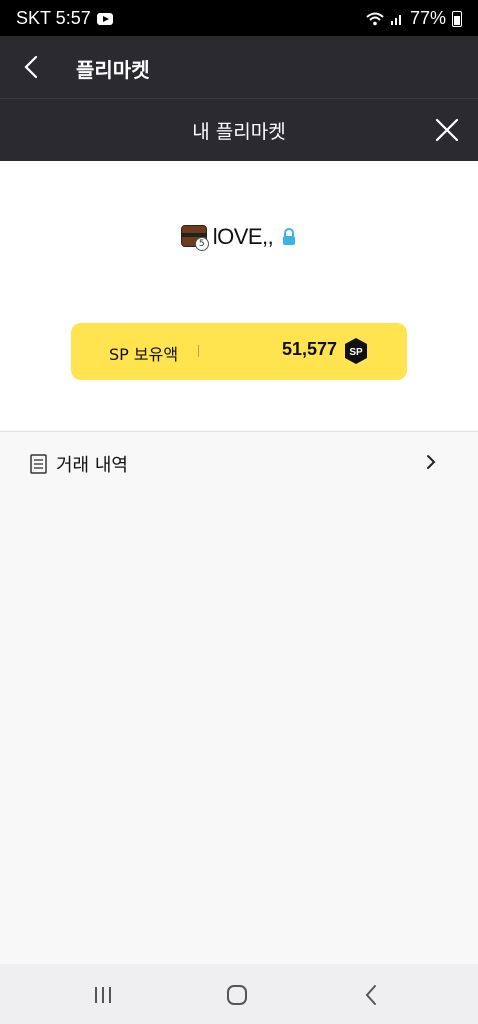  Describe the element at coordinates (53, 18) in the screenshot. I see `status-carrier-time: SKT 5:57` at that location.